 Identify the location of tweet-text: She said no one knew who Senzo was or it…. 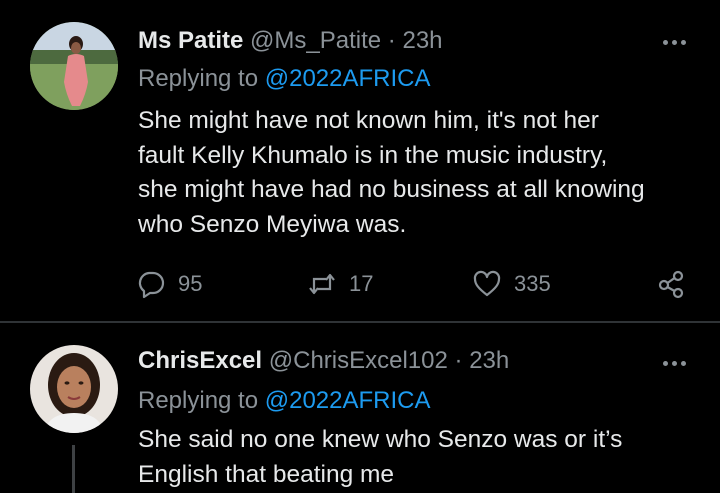
(418, 457).